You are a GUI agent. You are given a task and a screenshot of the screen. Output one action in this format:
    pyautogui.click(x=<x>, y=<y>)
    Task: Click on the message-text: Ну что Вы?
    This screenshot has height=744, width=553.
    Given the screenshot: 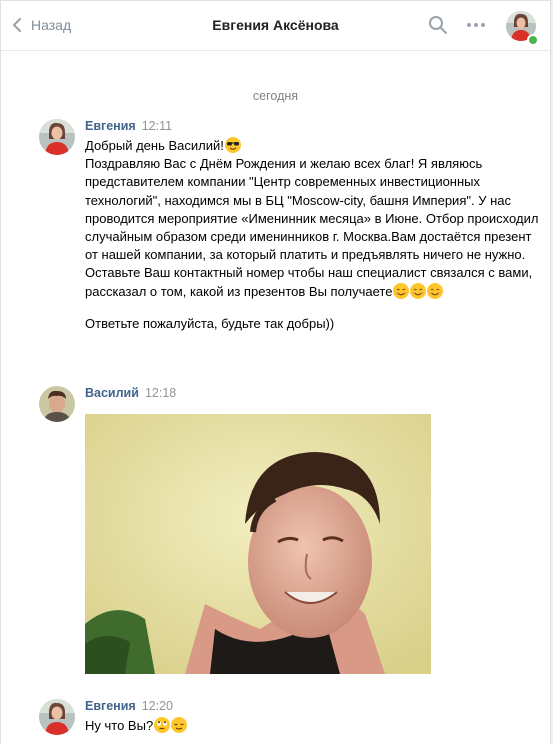 What is the action you would take?
    pyautogui.click(x=312, y=726)
    